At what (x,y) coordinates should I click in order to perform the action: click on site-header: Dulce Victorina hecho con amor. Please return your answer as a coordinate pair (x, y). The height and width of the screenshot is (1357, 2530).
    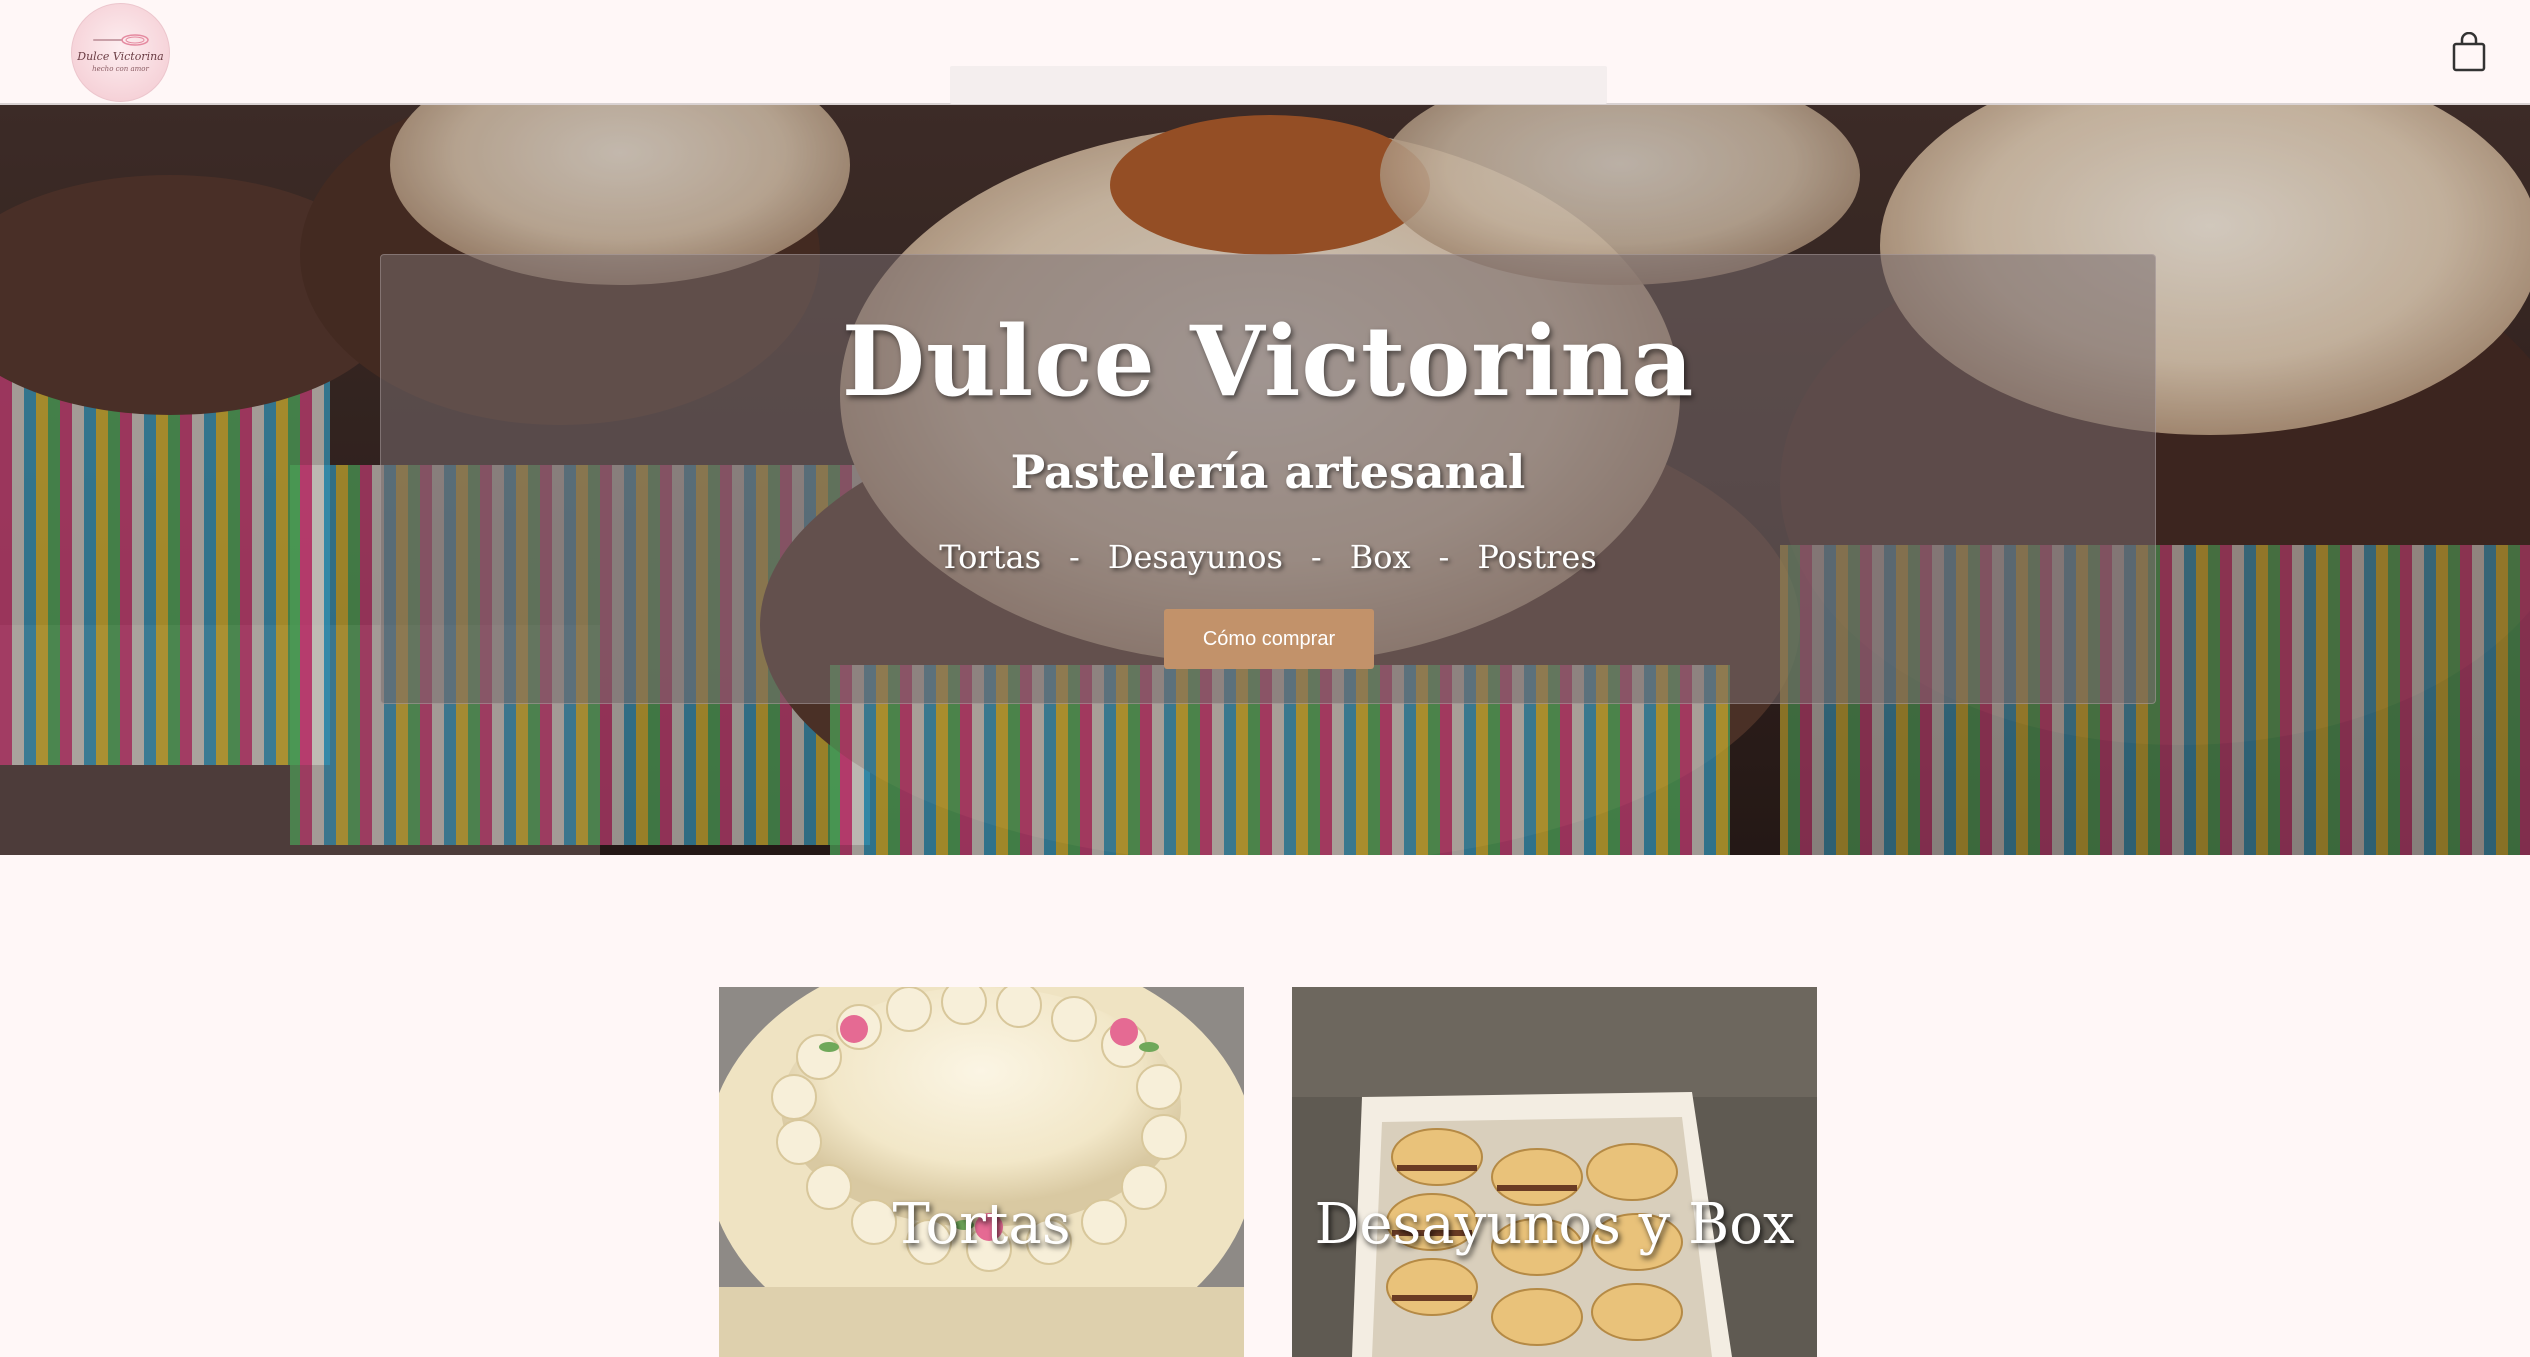
    Looking at the image, I should click on (1265, 52).